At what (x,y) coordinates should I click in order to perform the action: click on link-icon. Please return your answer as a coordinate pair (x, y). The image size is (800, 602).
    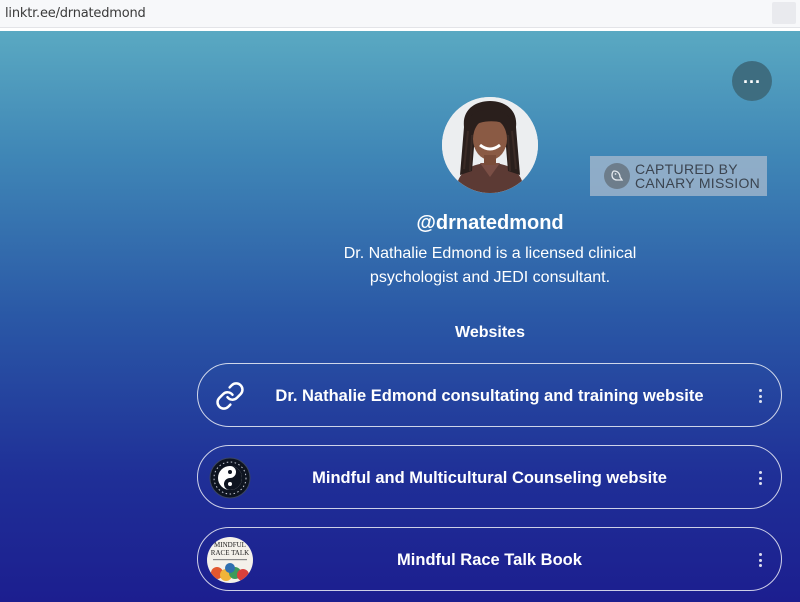
    Looking at the image, I should click on (230, 396).